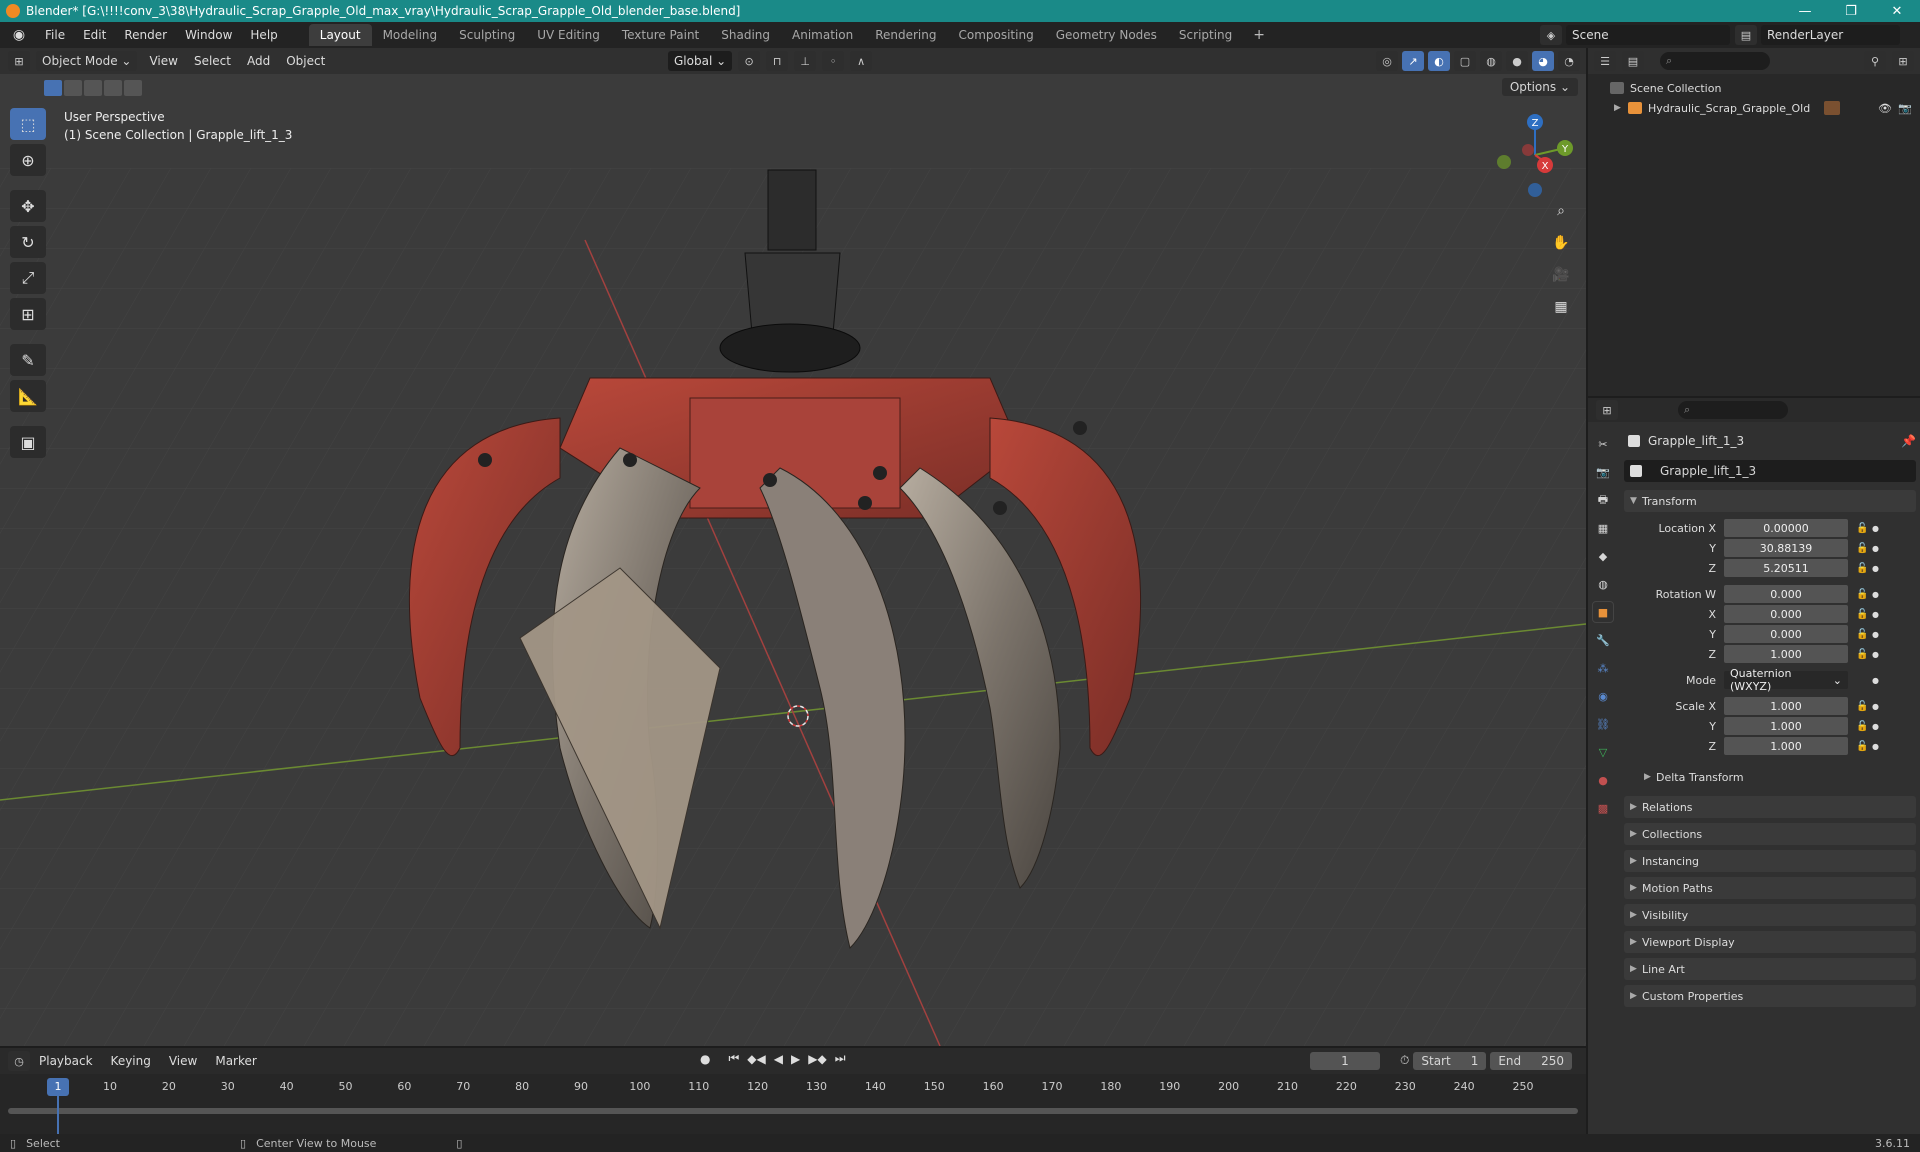  Describe the element at coordinates (1786, 528) in the screenshot. I see `location-x-field: 0.00000` at that location.